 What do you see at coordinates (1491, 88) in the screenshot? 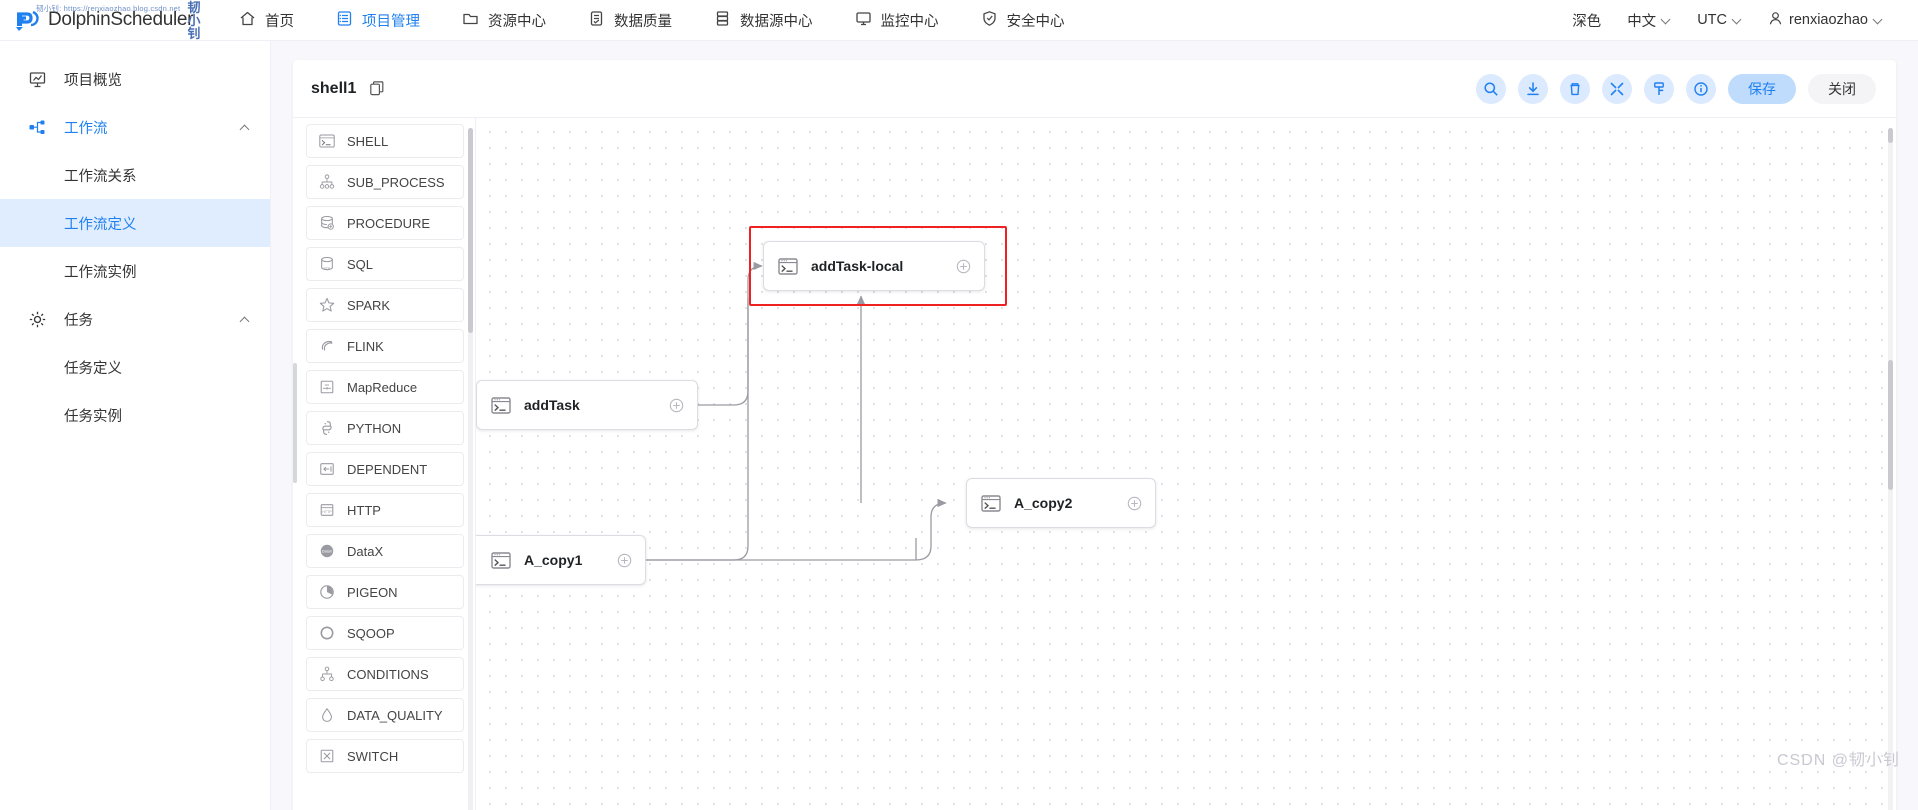
I see `search-icon` at bounding box center [1491, 88].